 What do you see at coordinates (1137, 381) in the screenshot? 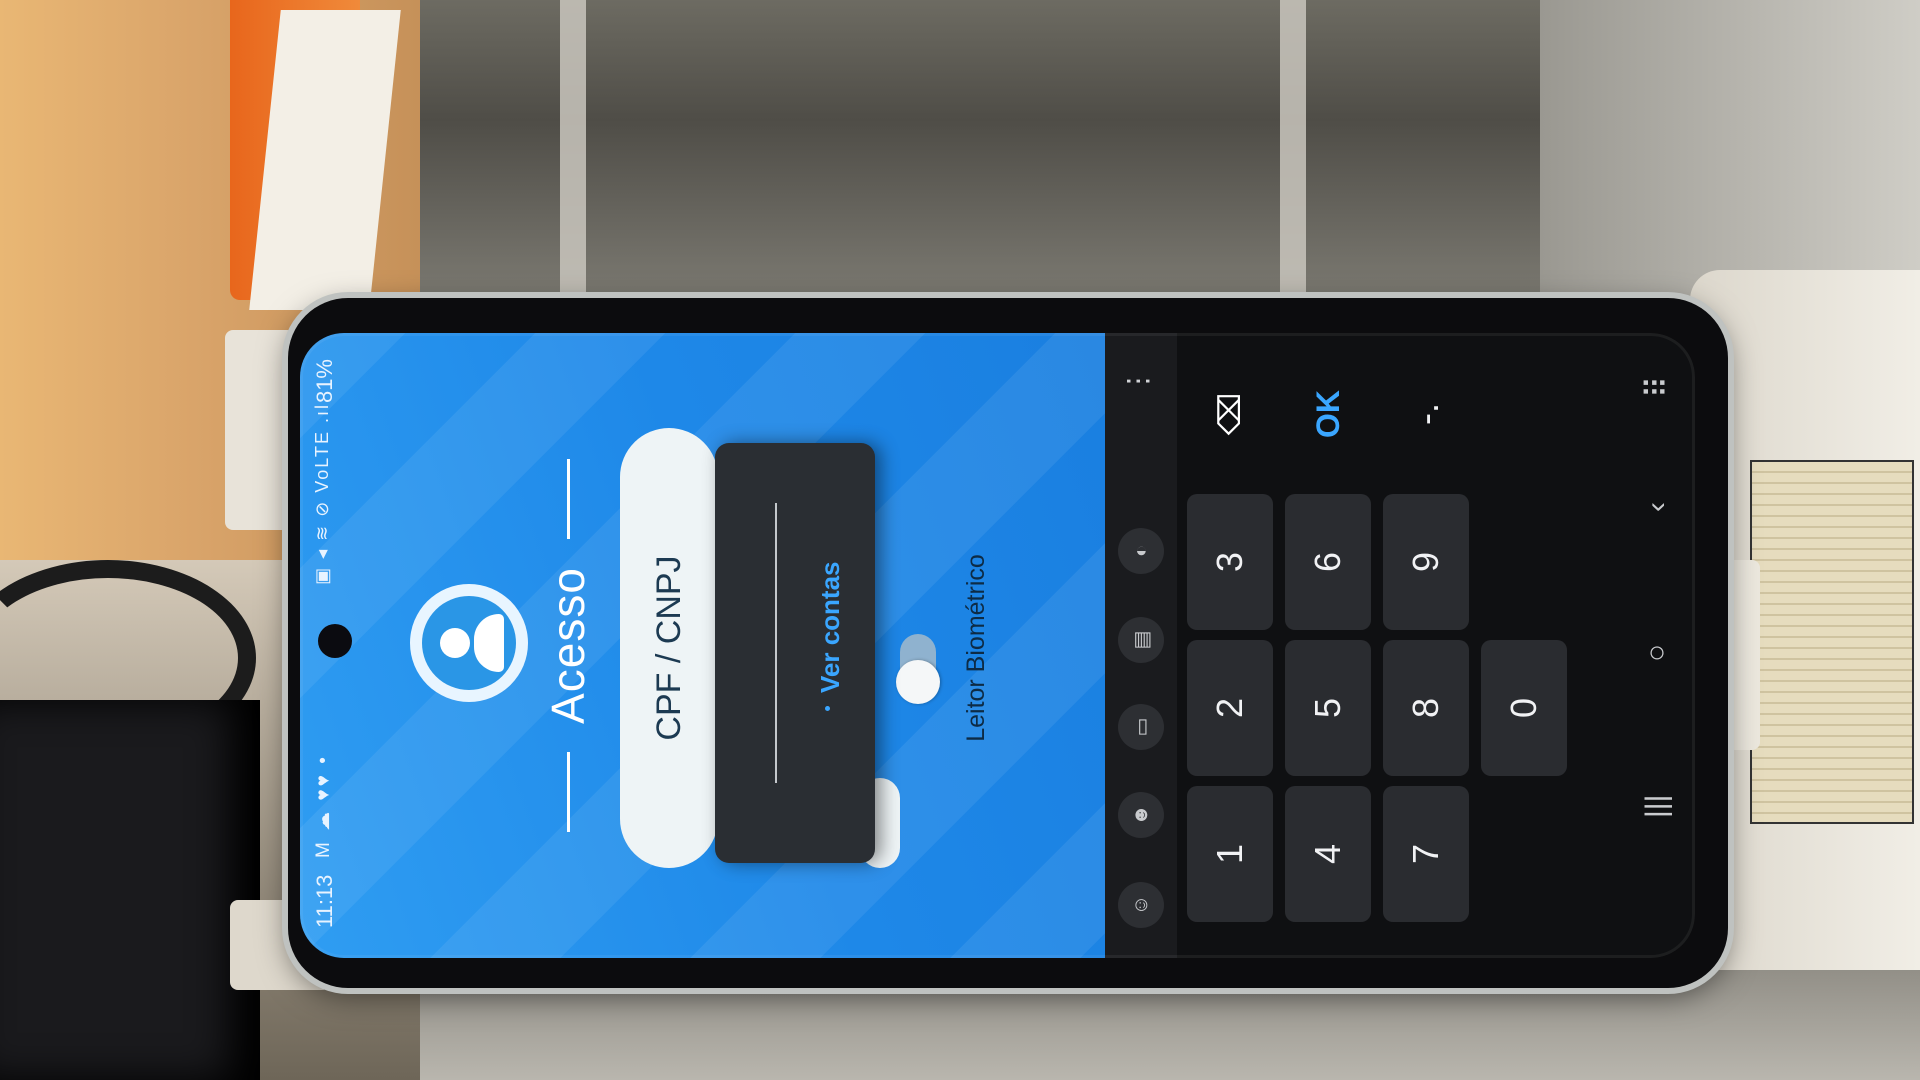
I see `more-options-icon: ⋮` at bounding box center [1137, 381].